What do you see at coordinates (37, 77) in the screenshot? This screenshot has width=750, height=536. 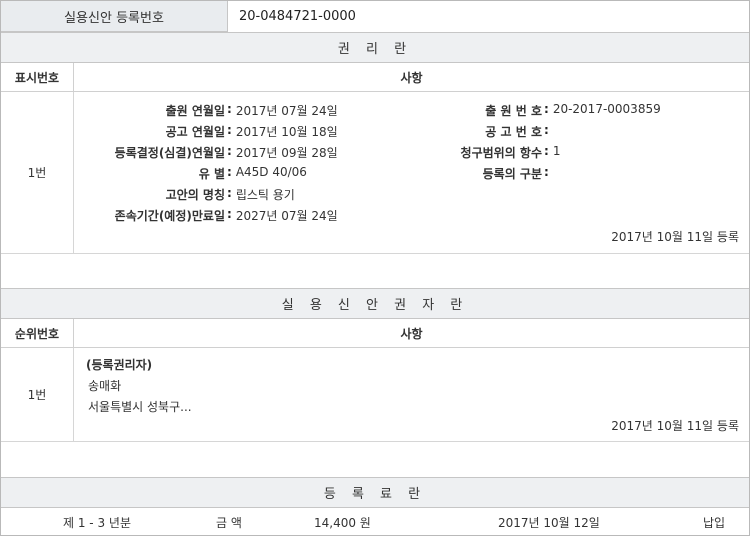 I see `display-number-header: 표시번호` at bounding box center [37, 77].